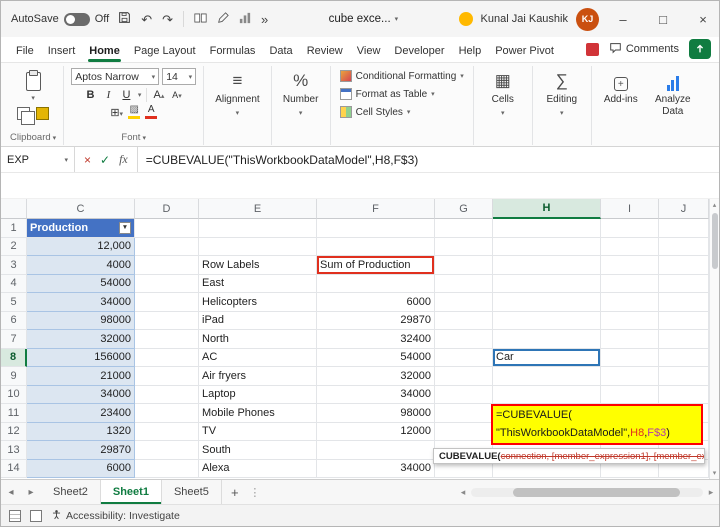  What do you see at coordinates (258, 431) in the screenshot?
I see `cell-E12: TV` at bounding box center [258, 431].